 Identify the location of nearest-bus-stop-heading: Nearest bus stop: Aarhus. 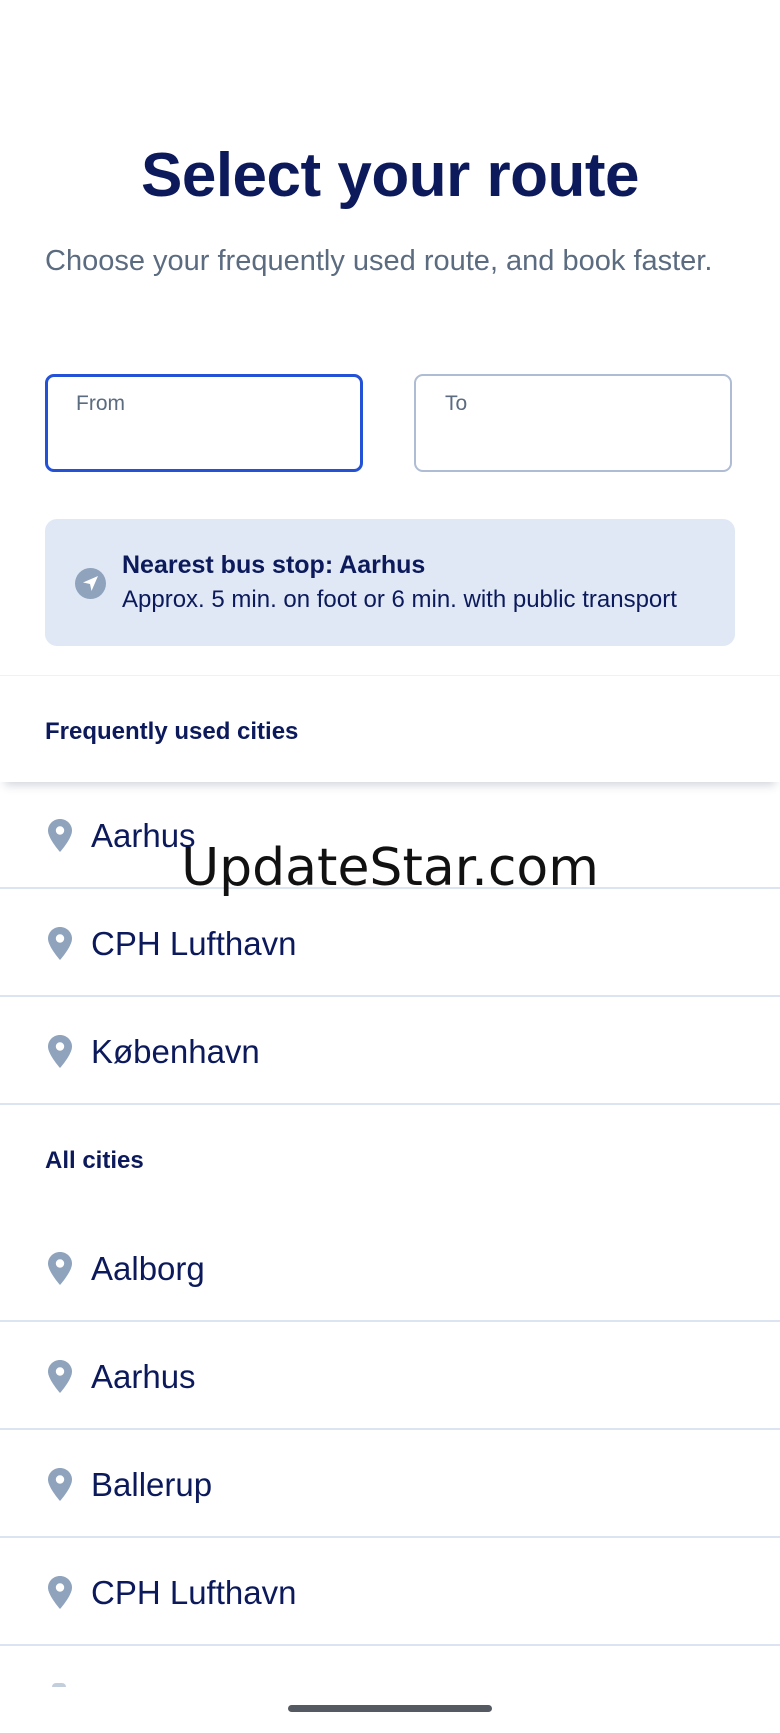
(274, 565).